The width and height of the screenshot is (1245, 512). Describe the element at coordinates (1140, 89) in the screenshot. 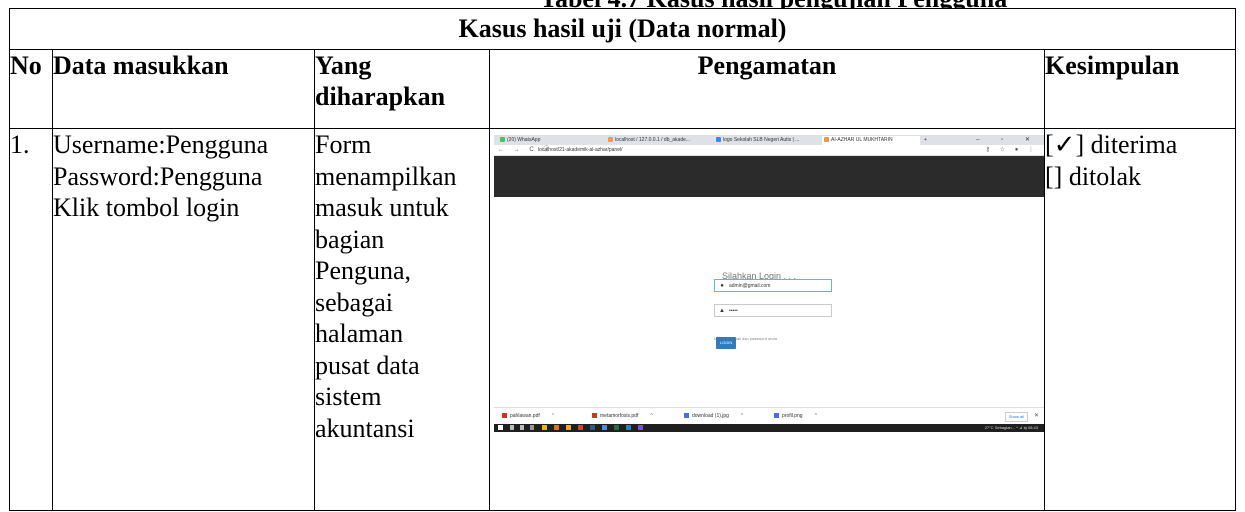

I see `header-conclusion: Kesimpulan` at that location.